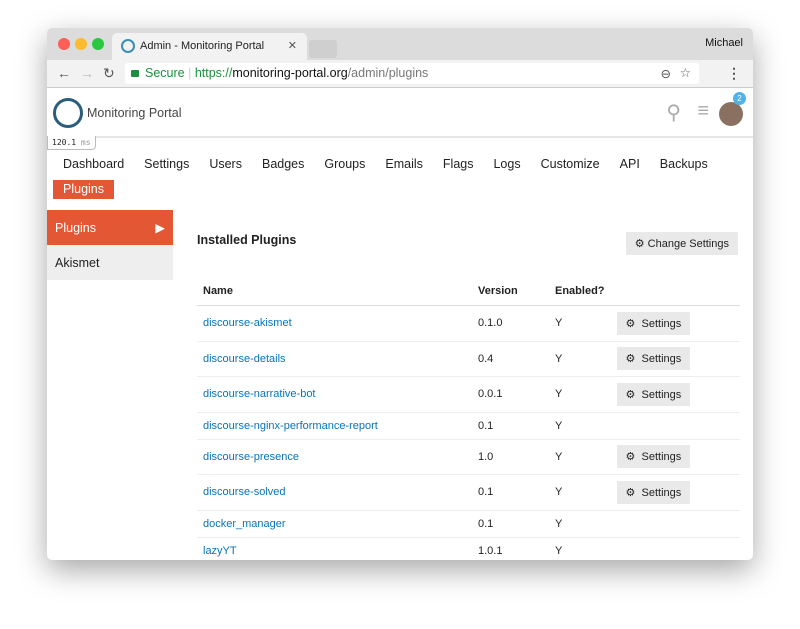 This screenshot has height=629, width=800. Describe the element at coordinates (510, 291) in the screenshot. I see `col-version: Version` at that location.